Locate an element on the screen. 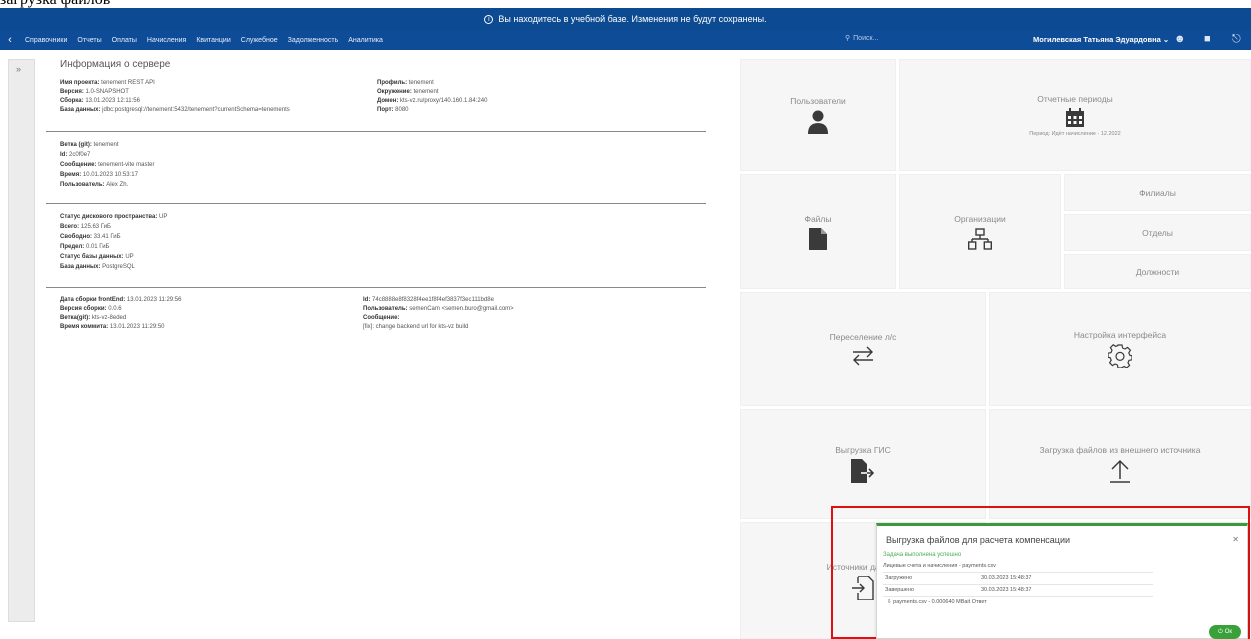  info-row: Версия сборки: 0.0.6 is located at coordinates (91, 309).